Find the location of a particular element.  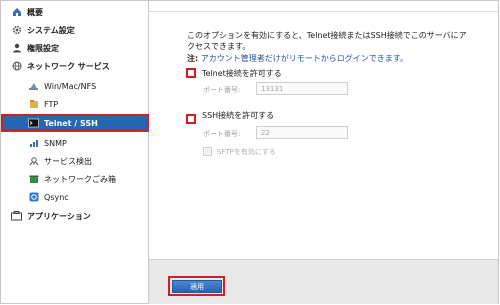

sftp-label: SFTPを有効にする is located at coordinates (246, 152).